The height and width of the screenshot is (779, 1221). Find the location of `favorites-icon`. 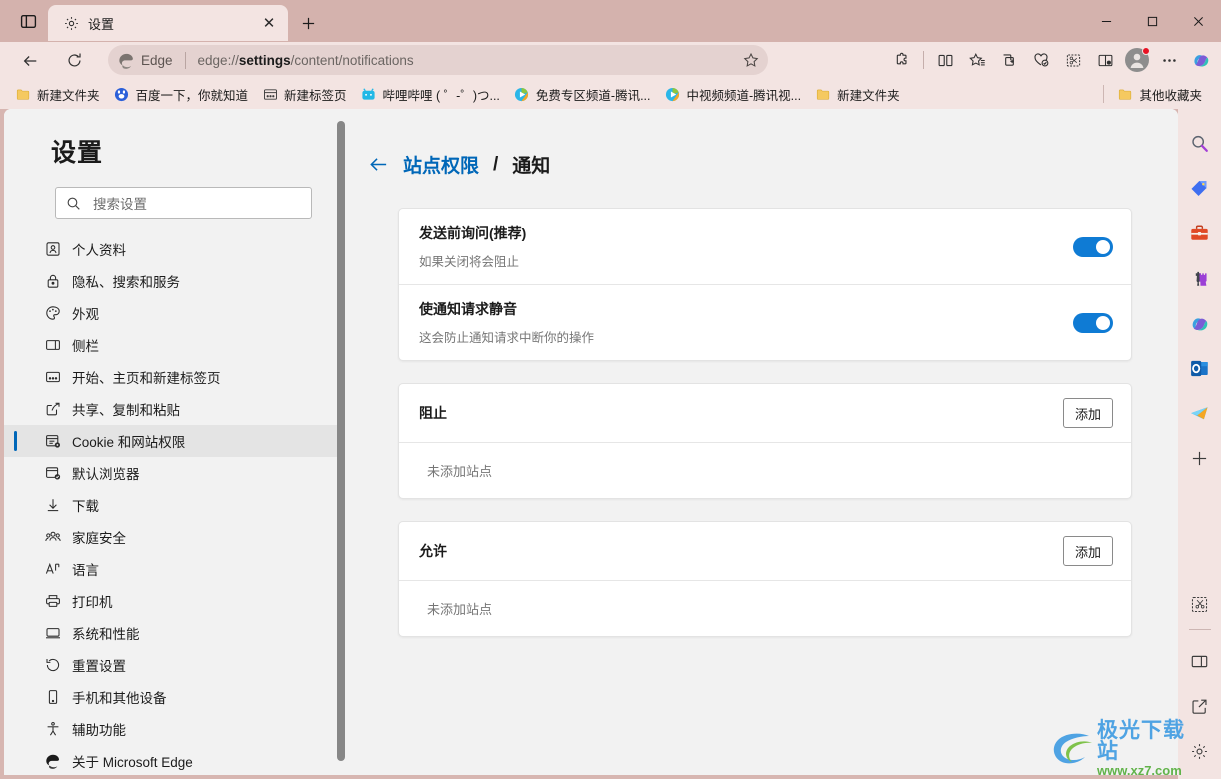

favorites-icon is located at coordinates (977, 60).